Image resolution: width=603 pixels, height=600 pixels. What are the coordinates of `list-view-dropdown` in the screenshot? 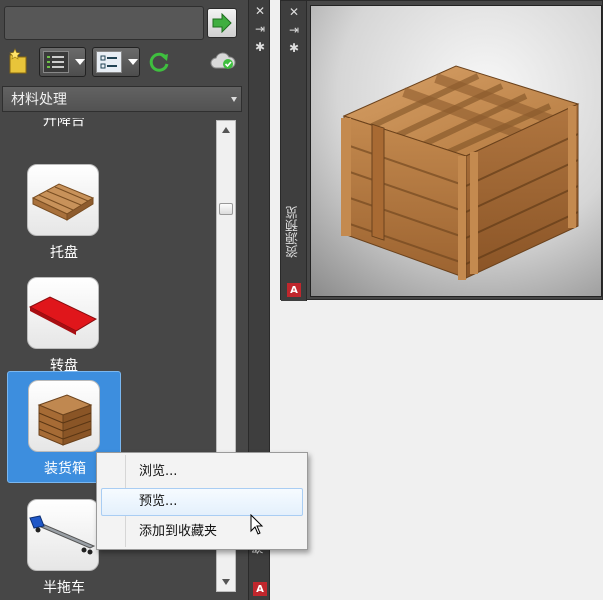 It's located at (62, 62).